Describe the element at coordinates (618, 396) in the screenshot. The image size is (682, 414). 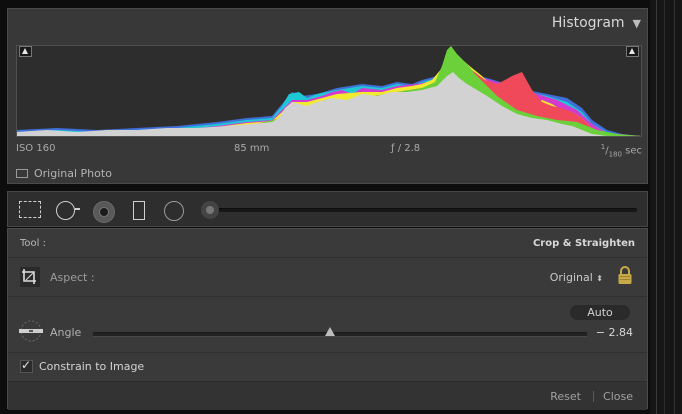
I see `close-button: Close` at that location.